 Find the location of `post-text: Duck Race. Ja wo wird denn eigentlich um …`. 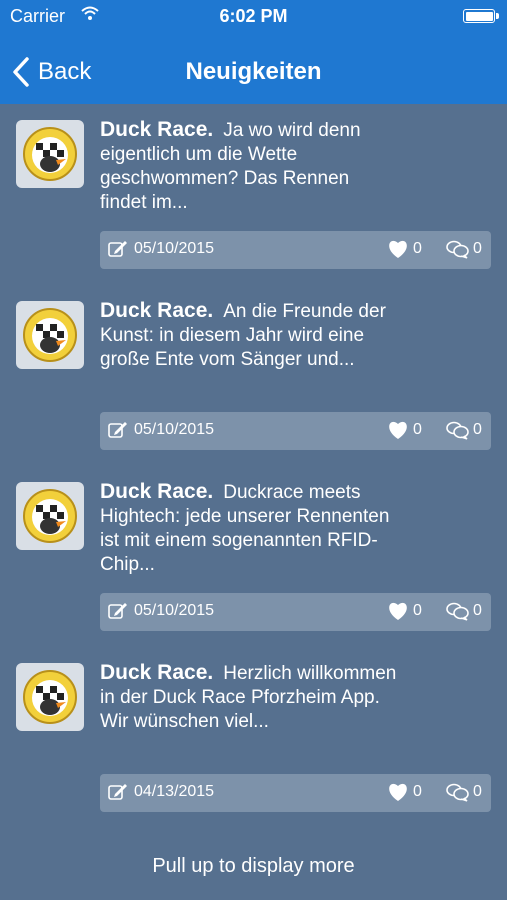

post-text: Duck Race. Ja wo wird denn eigentlich um … is located at coordinates (250, 166).